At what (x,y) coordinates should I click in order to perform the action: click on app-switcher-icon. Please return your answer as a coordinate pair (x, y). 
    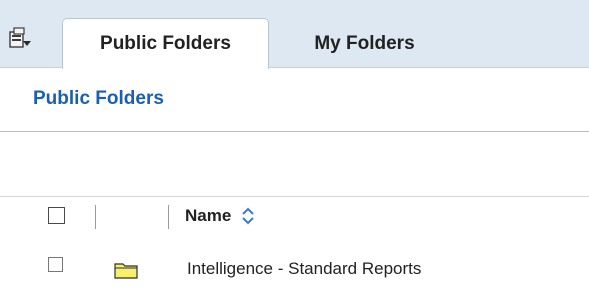
    Looking at the image, I should click on (21, 38).